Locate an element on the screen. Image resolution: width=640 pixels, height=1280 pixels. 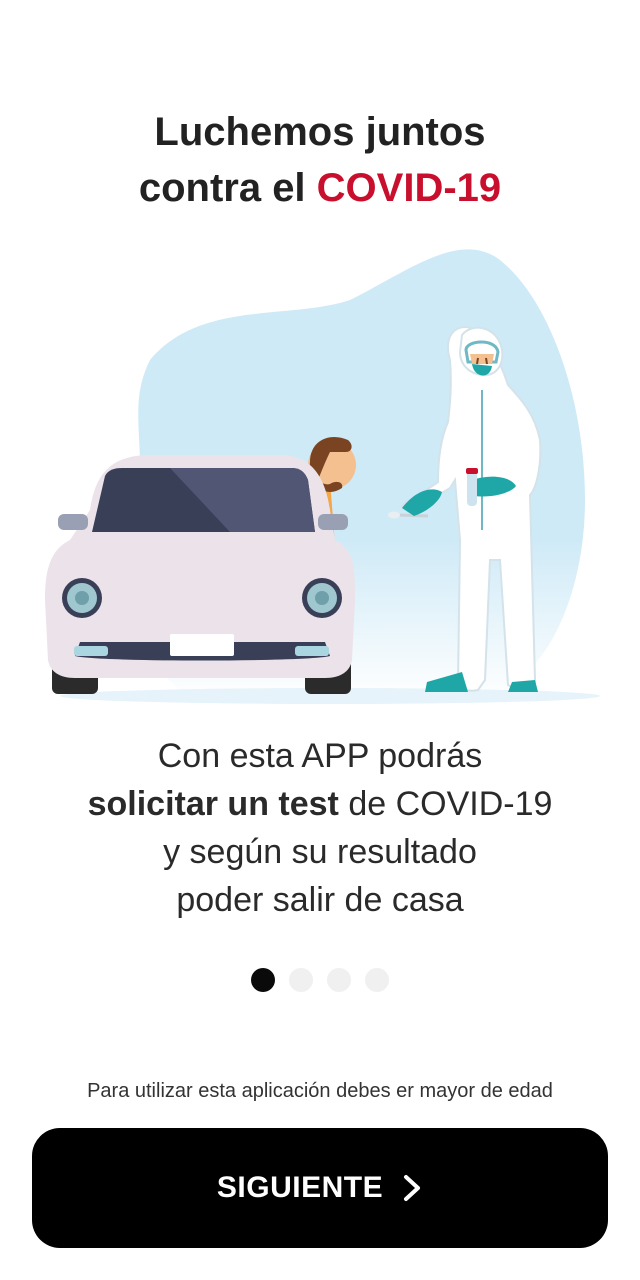
title-prefix: contra el is located at coordinates (227, 188).